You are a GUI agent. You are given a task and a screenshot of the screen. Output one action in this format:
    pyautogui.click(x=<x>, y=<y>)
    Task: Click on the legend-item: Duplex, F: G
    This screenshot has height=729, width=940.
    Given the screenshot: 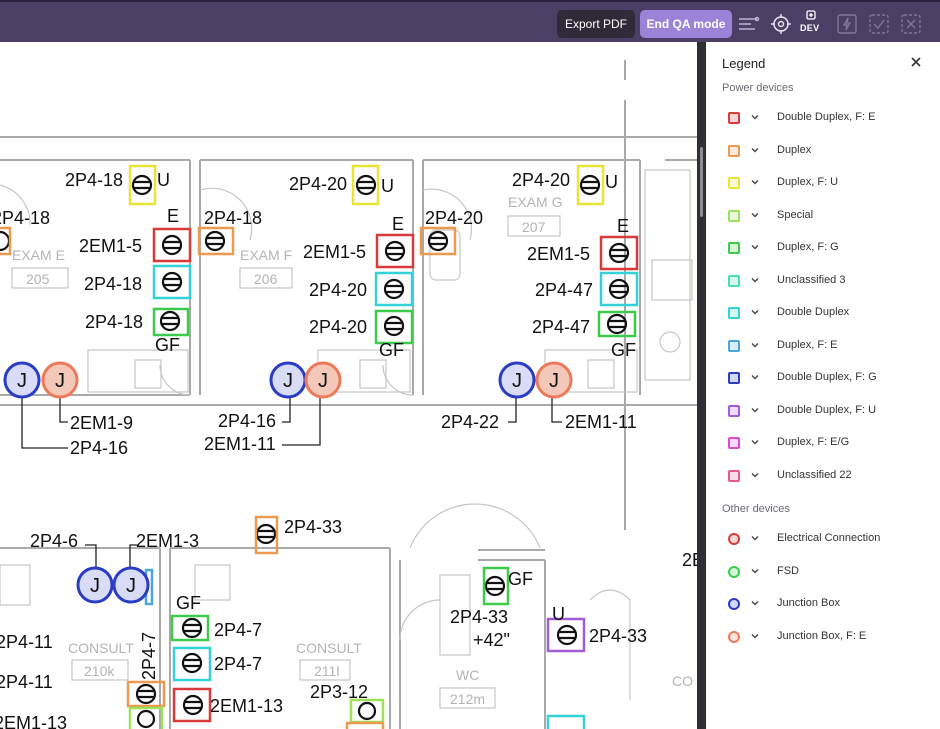 What is the action you would take?
    pyautogui.click(x=828, y=248)
    